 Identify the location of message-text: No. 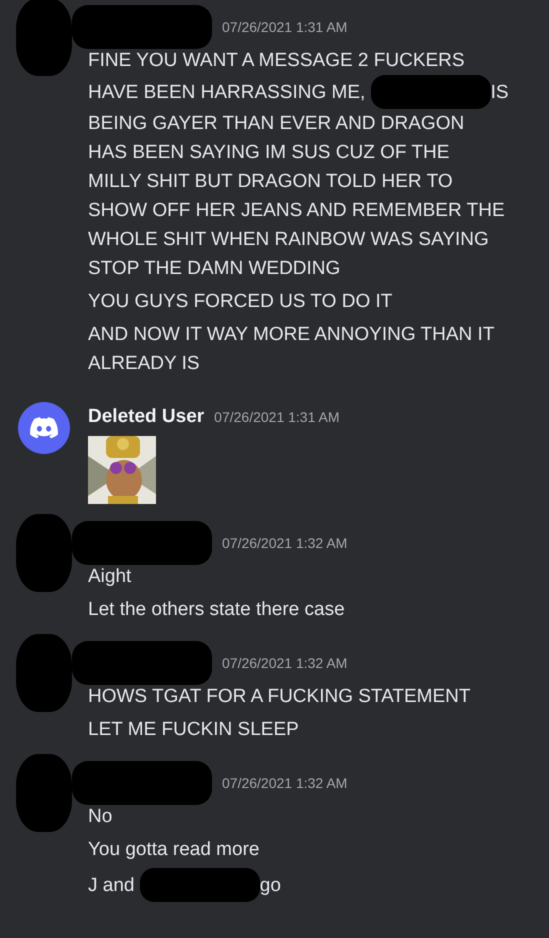
(100, 817).